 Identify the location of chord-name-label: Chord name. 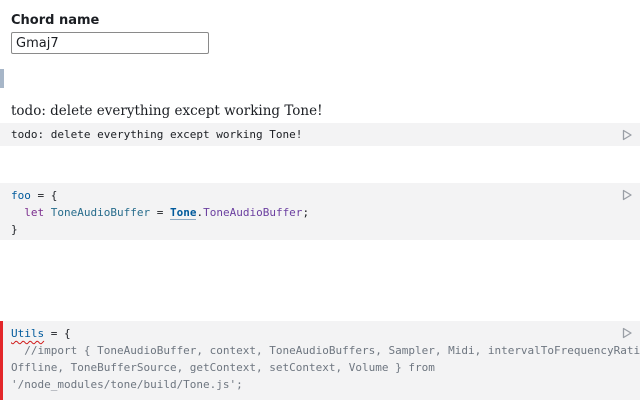
(55, 20).